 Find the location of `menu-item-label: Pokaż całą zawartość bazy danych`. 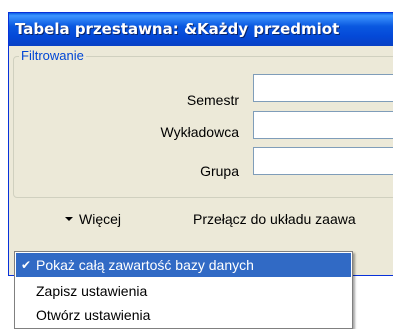

menu-item-label: Pokaż całą zawartość bazy danych is located at coordinates (145, 265).